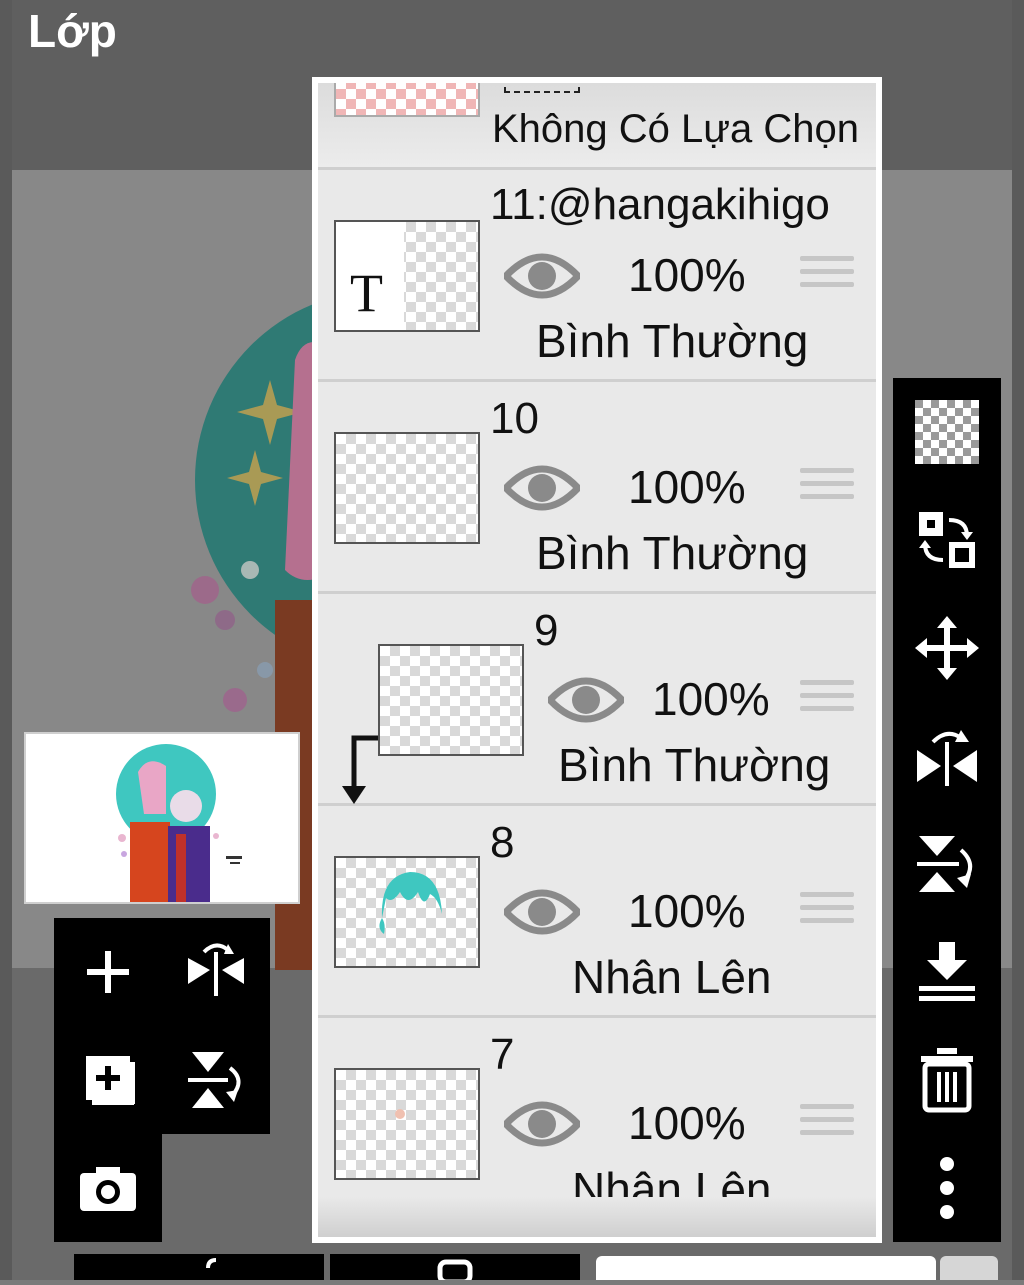 The height and width of the screenshot is (1285, 1024). I want to click on page-title: Lớp, so click(72, 31).